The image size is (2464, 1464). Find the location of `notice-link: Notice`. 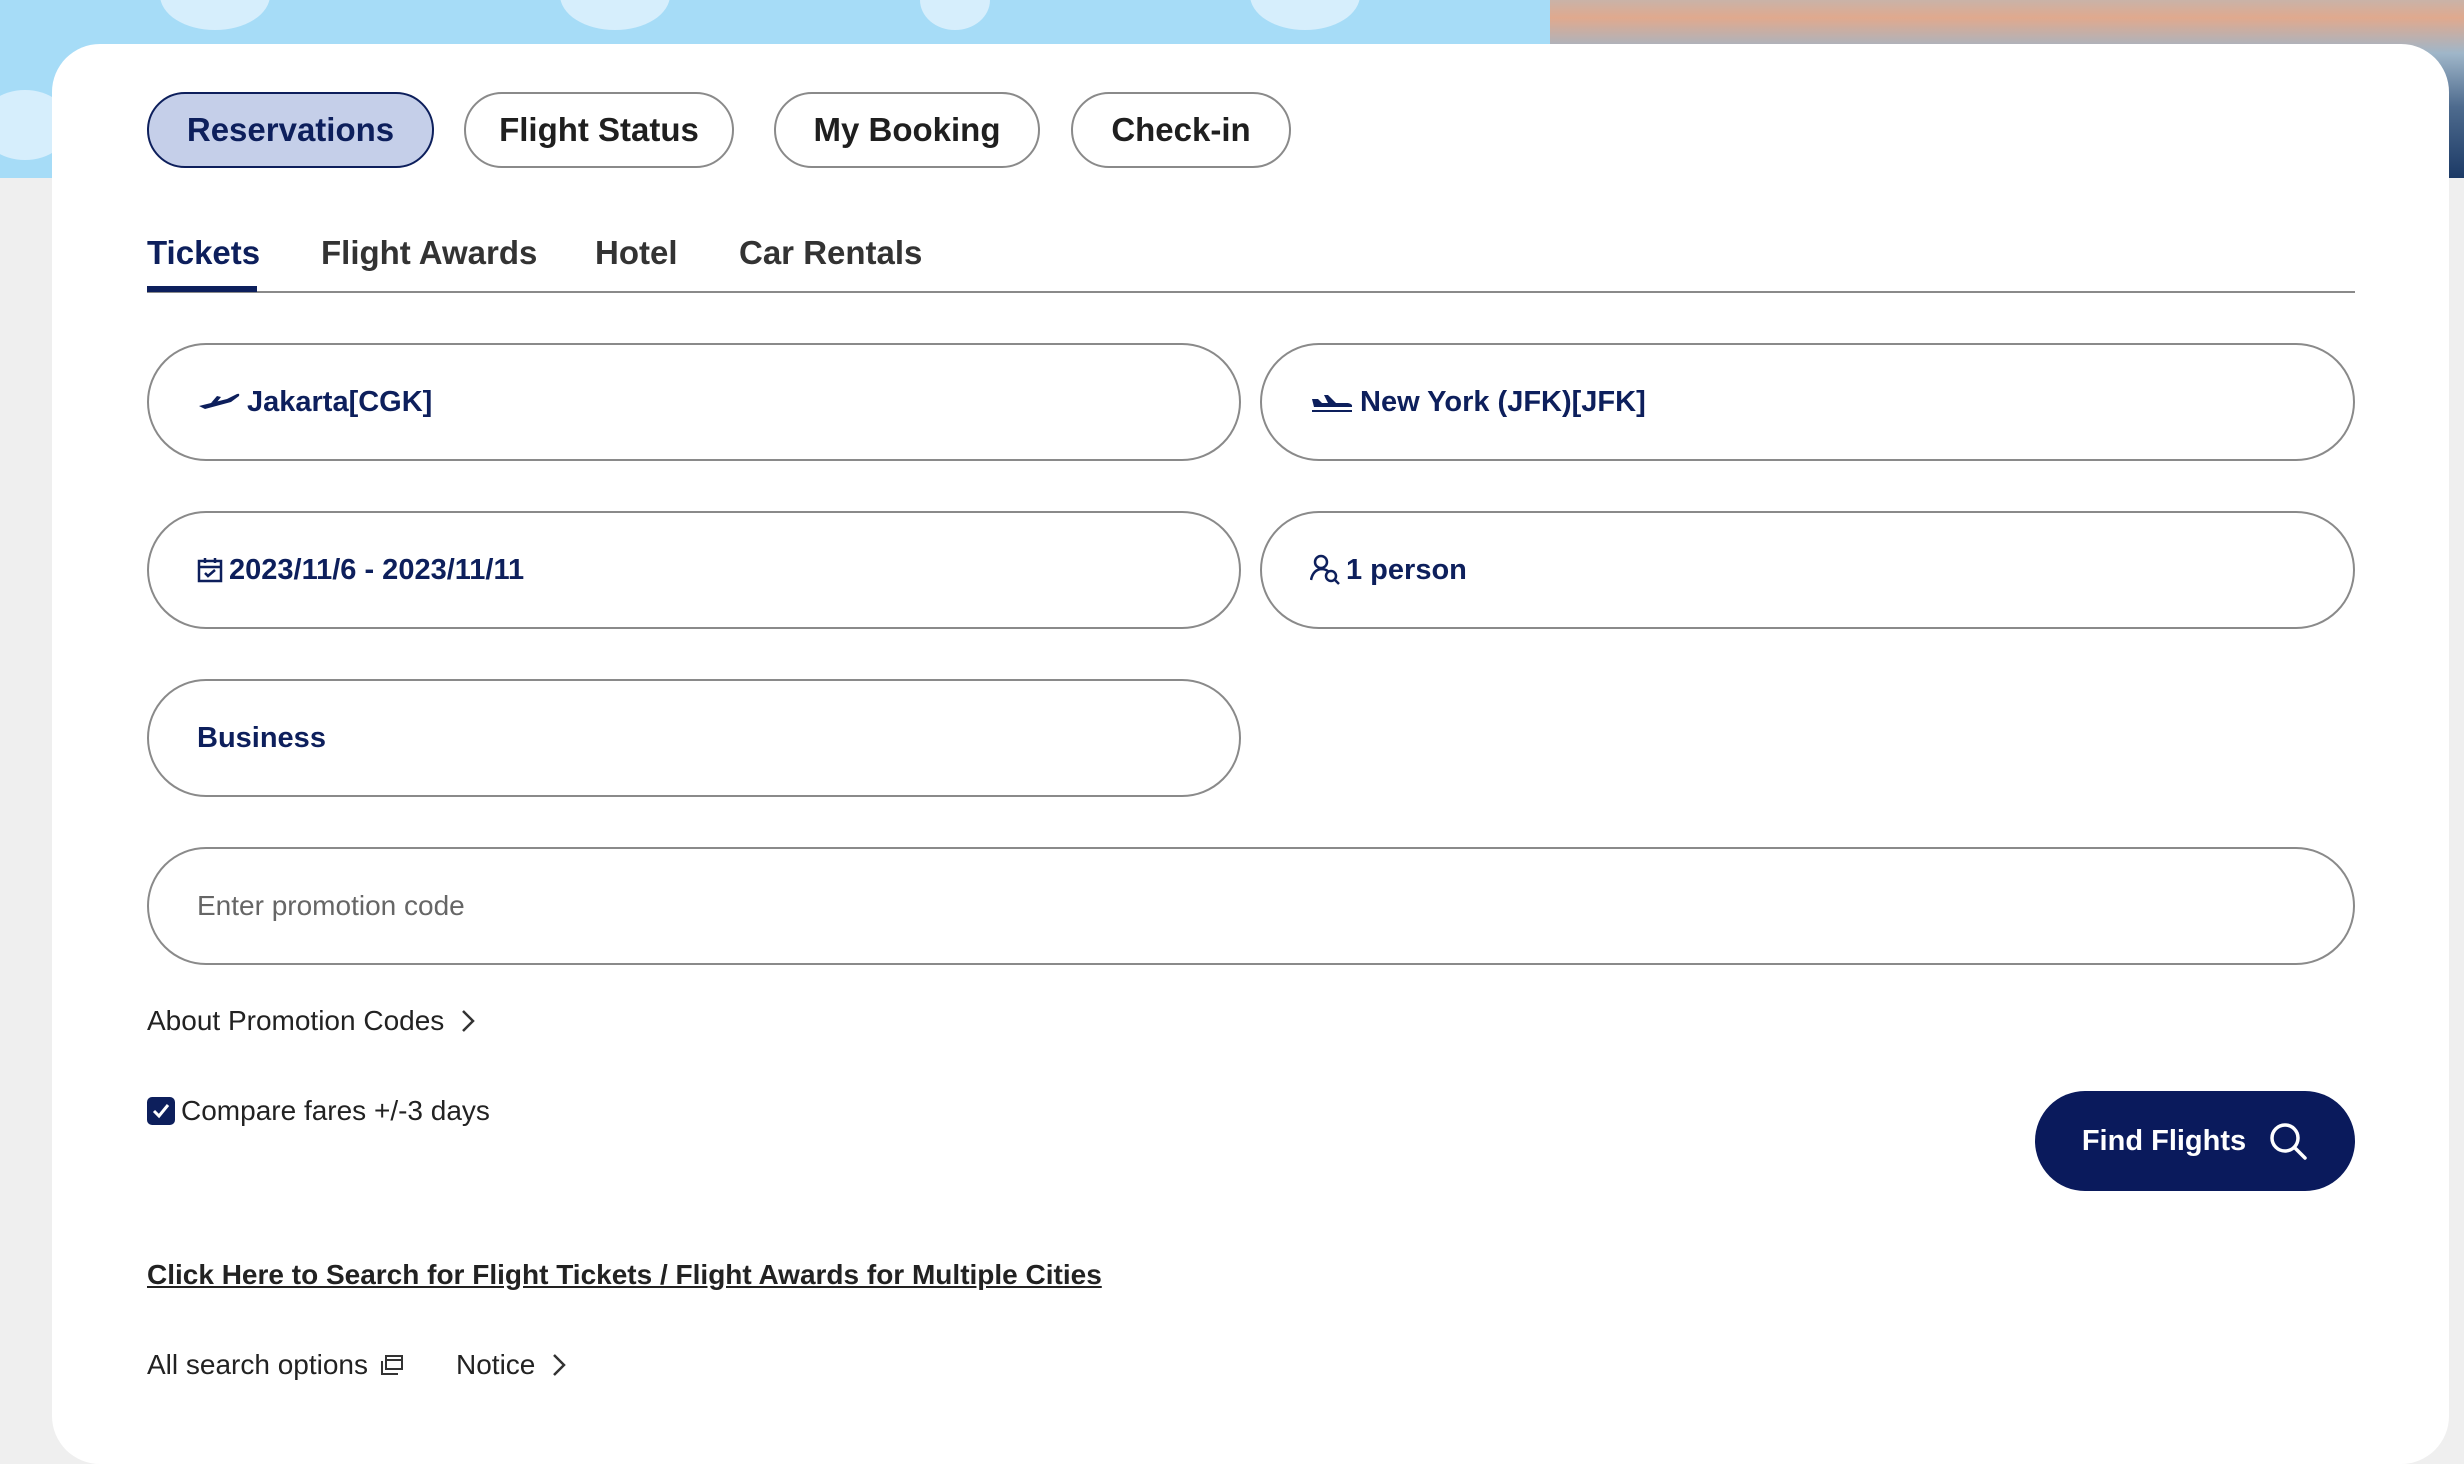

notice-link: Notice is located at coordinates (511, 1365).